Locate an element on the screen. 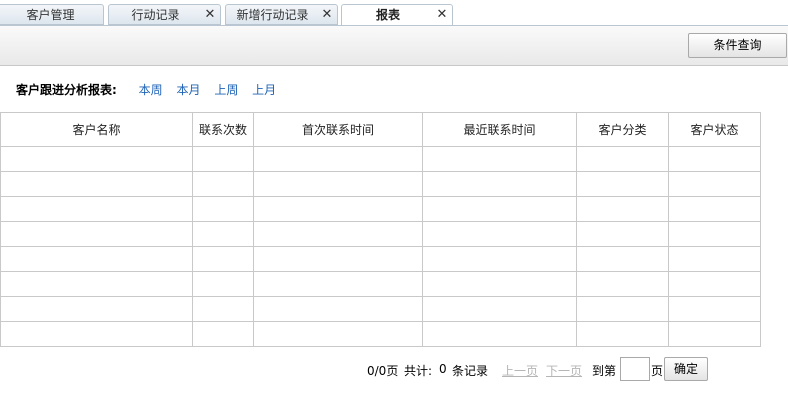  report-filter-bar: 客户跟进分析报表: 本周 本月 上周 上月 is located at coordinates (146, 90).